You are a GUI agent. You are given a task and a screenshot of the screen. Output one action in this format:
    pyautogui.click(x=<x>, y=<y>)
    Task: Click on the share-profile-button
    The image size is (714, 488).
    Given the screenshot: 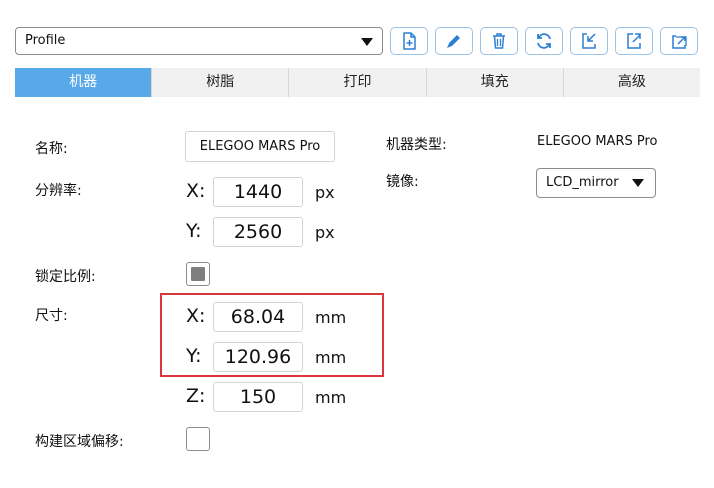 What is the action you would take?
    pyautogui.click(x=679, y=41)
    